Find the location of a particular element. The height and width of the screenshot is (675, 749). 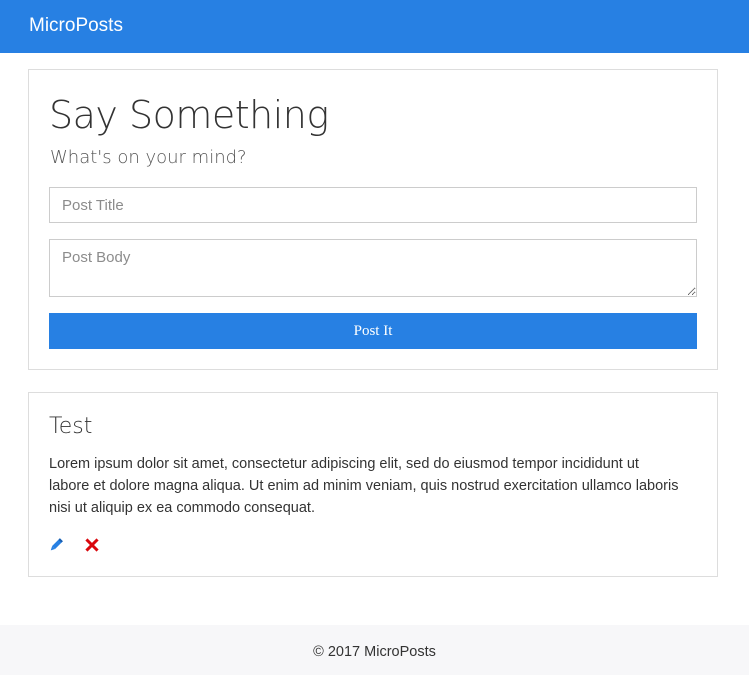

footer-copyright: © 2017 MicroPosts is located at coordinates (374, 652).